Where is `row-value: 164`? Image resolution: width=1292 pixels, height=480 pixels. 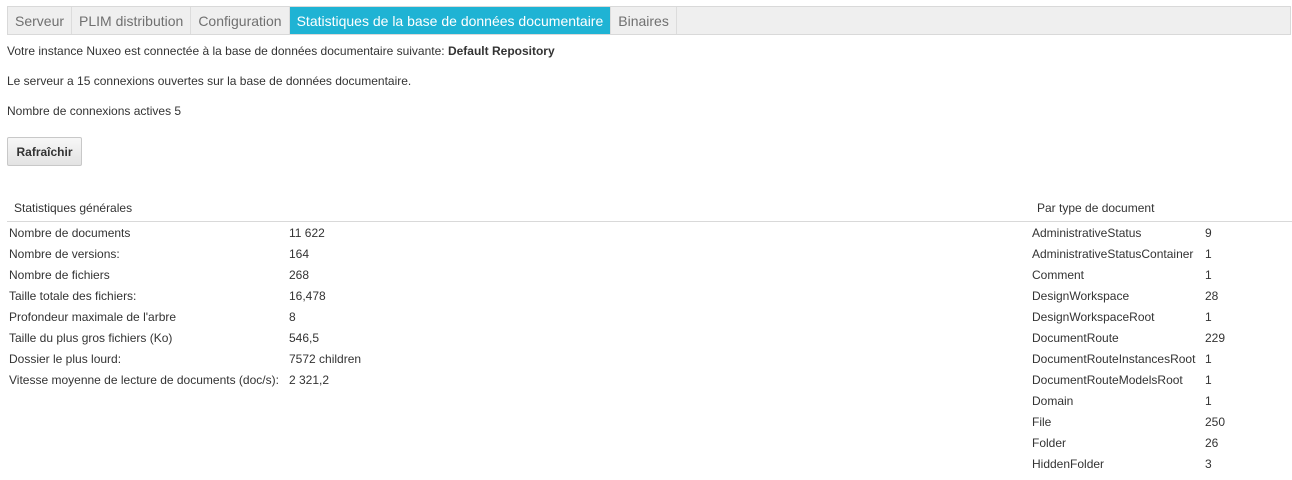 row-value: 164 is located at coordinates (299, 254).